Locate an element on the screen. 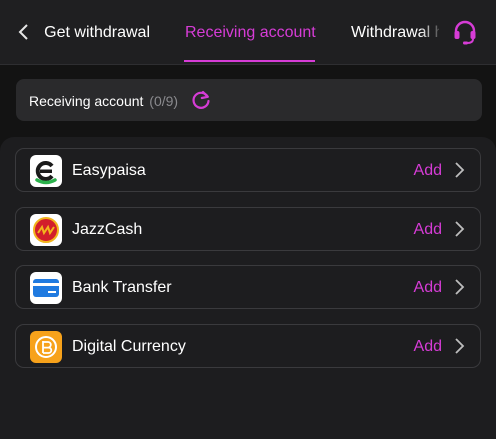  account-row-digital-currency: Digital Currency Add is located at coordinates (248, 346).